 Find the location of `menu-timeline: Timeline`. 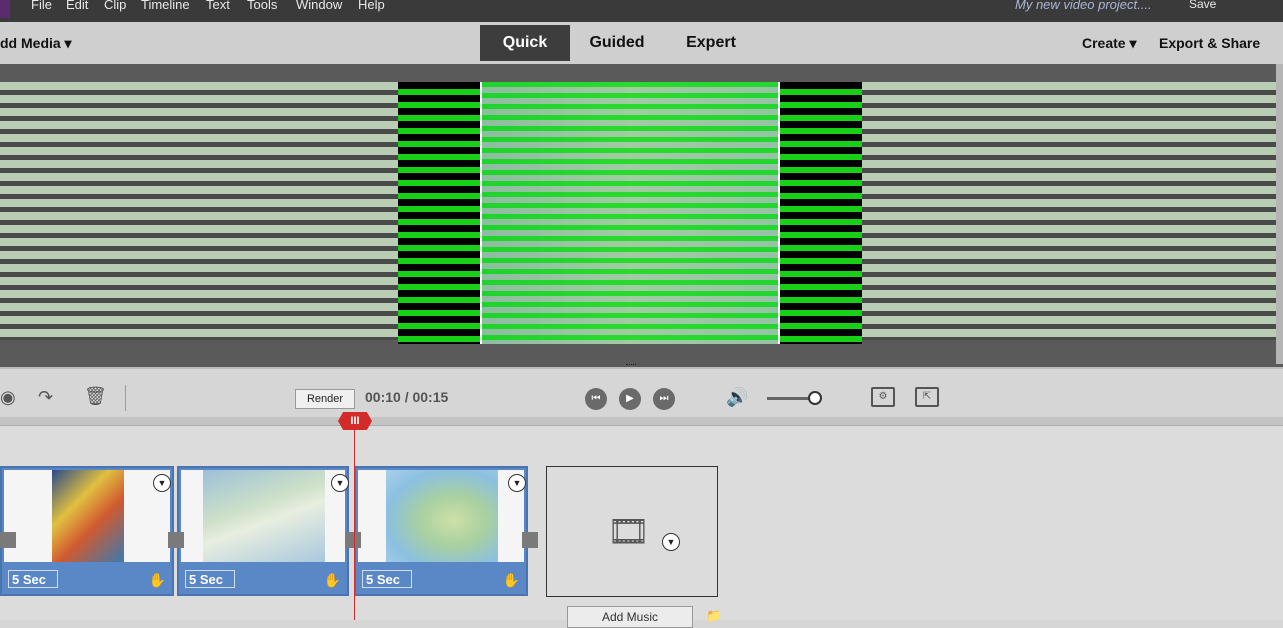

menu-timeline: Timeline is located at coordinates (165, 6).